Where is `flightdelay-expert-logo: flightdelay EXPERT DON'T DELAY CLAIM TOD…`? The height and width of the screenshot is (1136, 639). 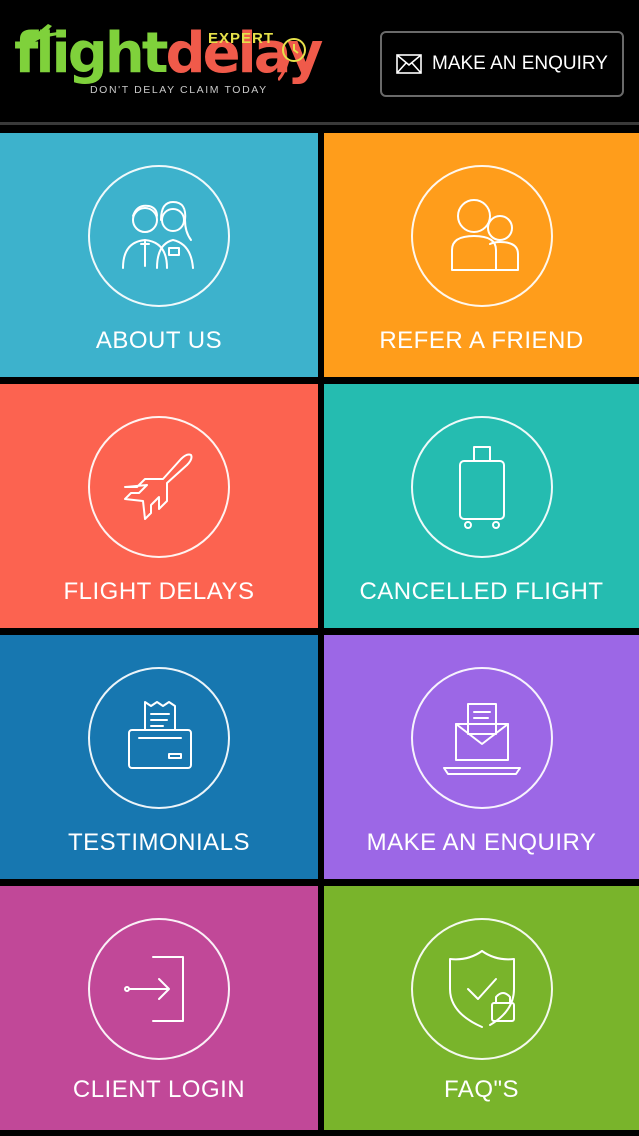
flightdelay-expert-logo: flightdelay EXPERT DON'T DELAY CLAIM TOD… is located at coordinates (167, 59).